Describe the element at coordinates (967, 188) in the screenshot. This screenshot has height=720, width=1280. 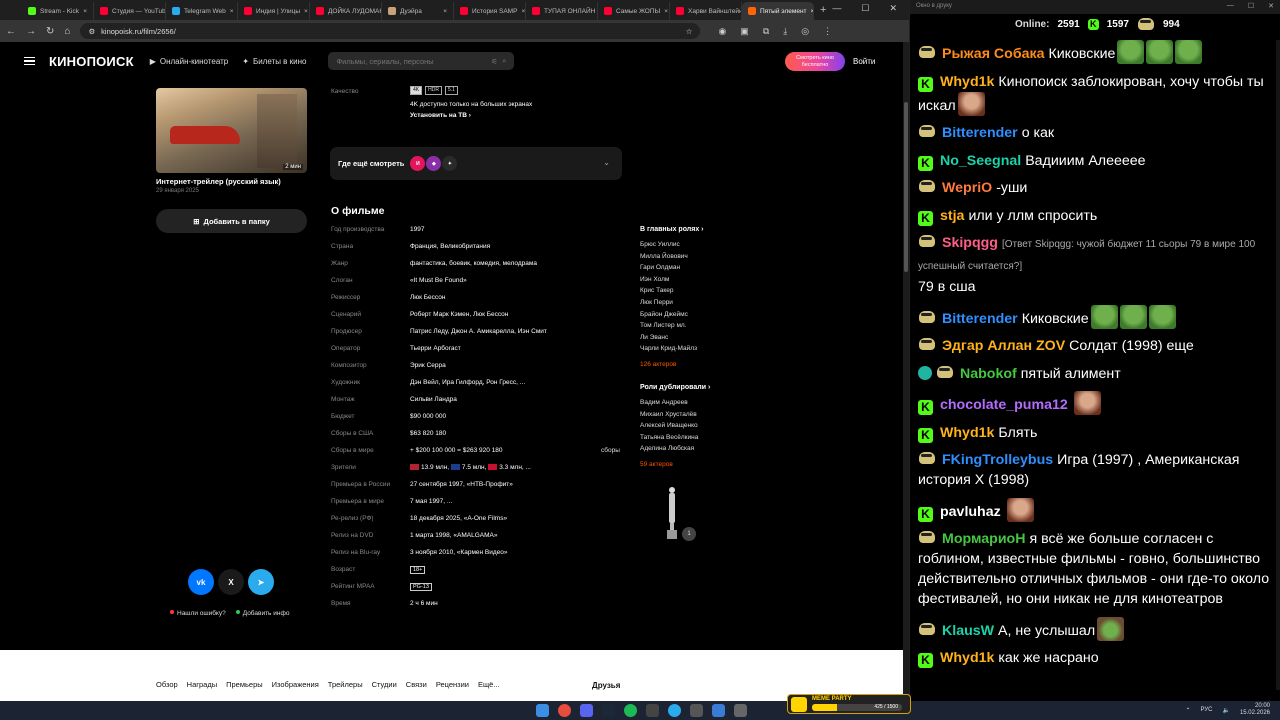
I see `chat-username: WepriO` at that location.